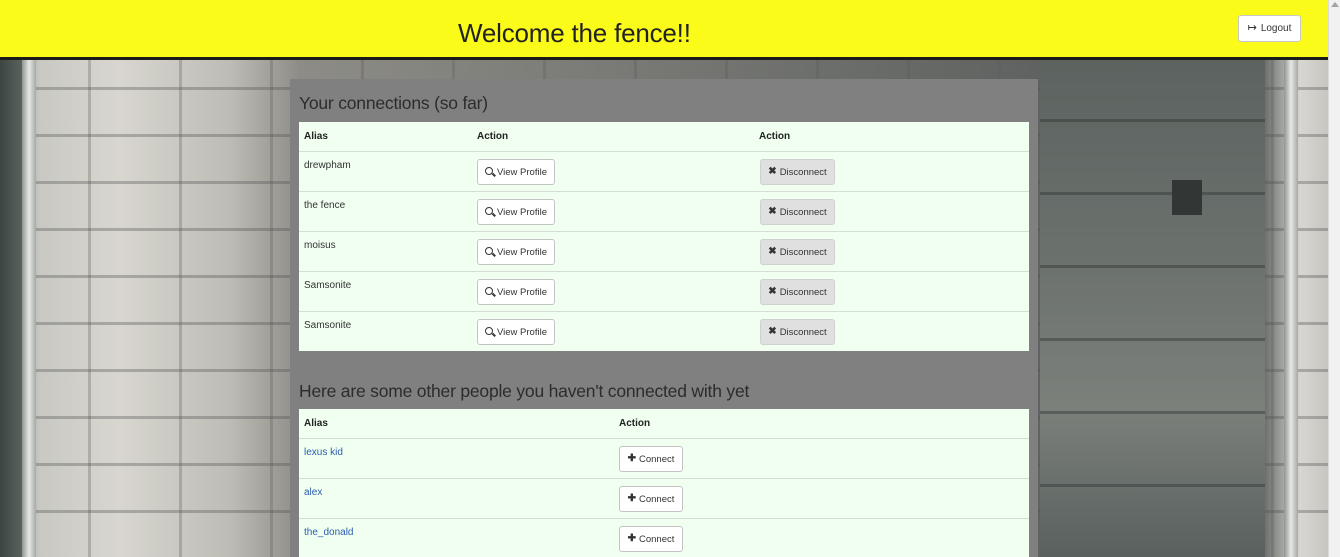 This screenshot has height=557, width=1340. What do you see at coordinates (329, 532) in the screenshot?
I see `person-alias-link: the_donald` at bounding box center [329, 532].